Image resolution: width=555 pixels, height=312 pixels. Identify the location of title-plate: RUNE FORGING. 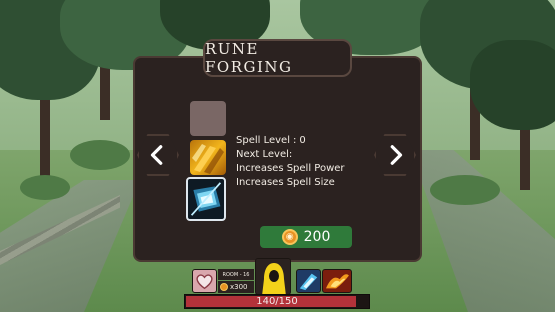
(277, 58).